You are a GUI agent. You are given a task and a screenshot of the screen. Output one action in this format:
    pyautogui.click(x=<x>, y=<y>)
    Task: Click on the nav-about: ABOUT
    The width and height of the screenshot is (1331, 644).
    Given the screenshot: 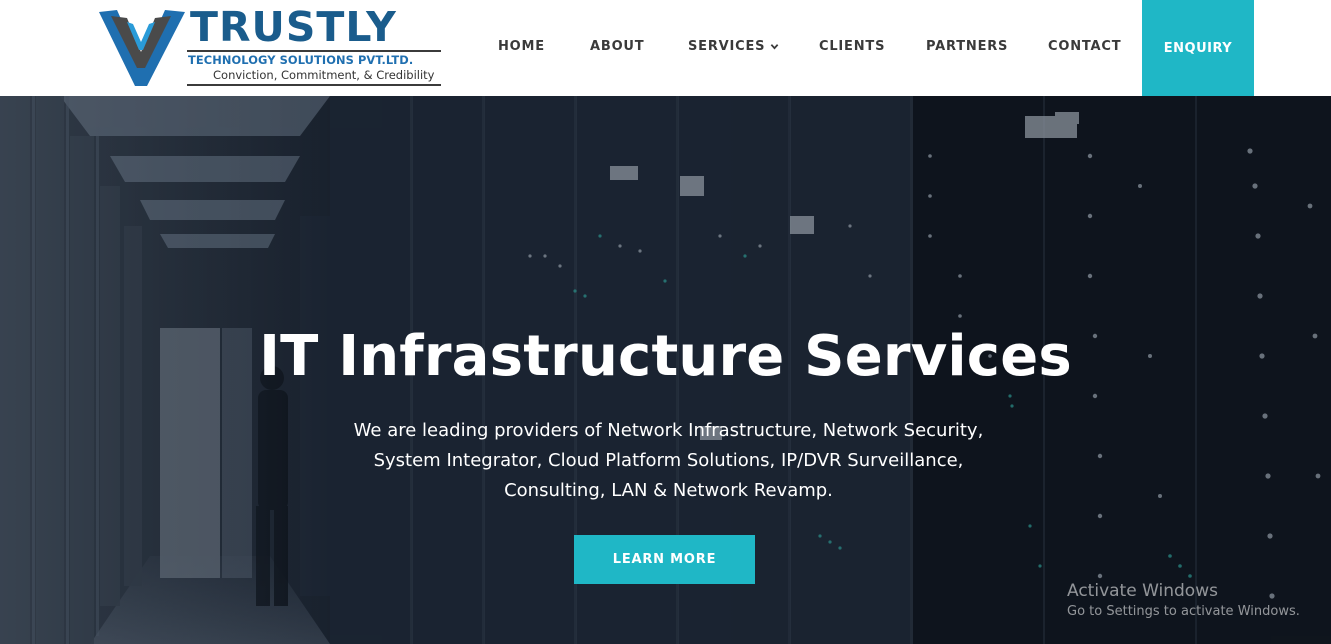 What is the action you would take?
    pyautogui.click(x=617, y=46)
    